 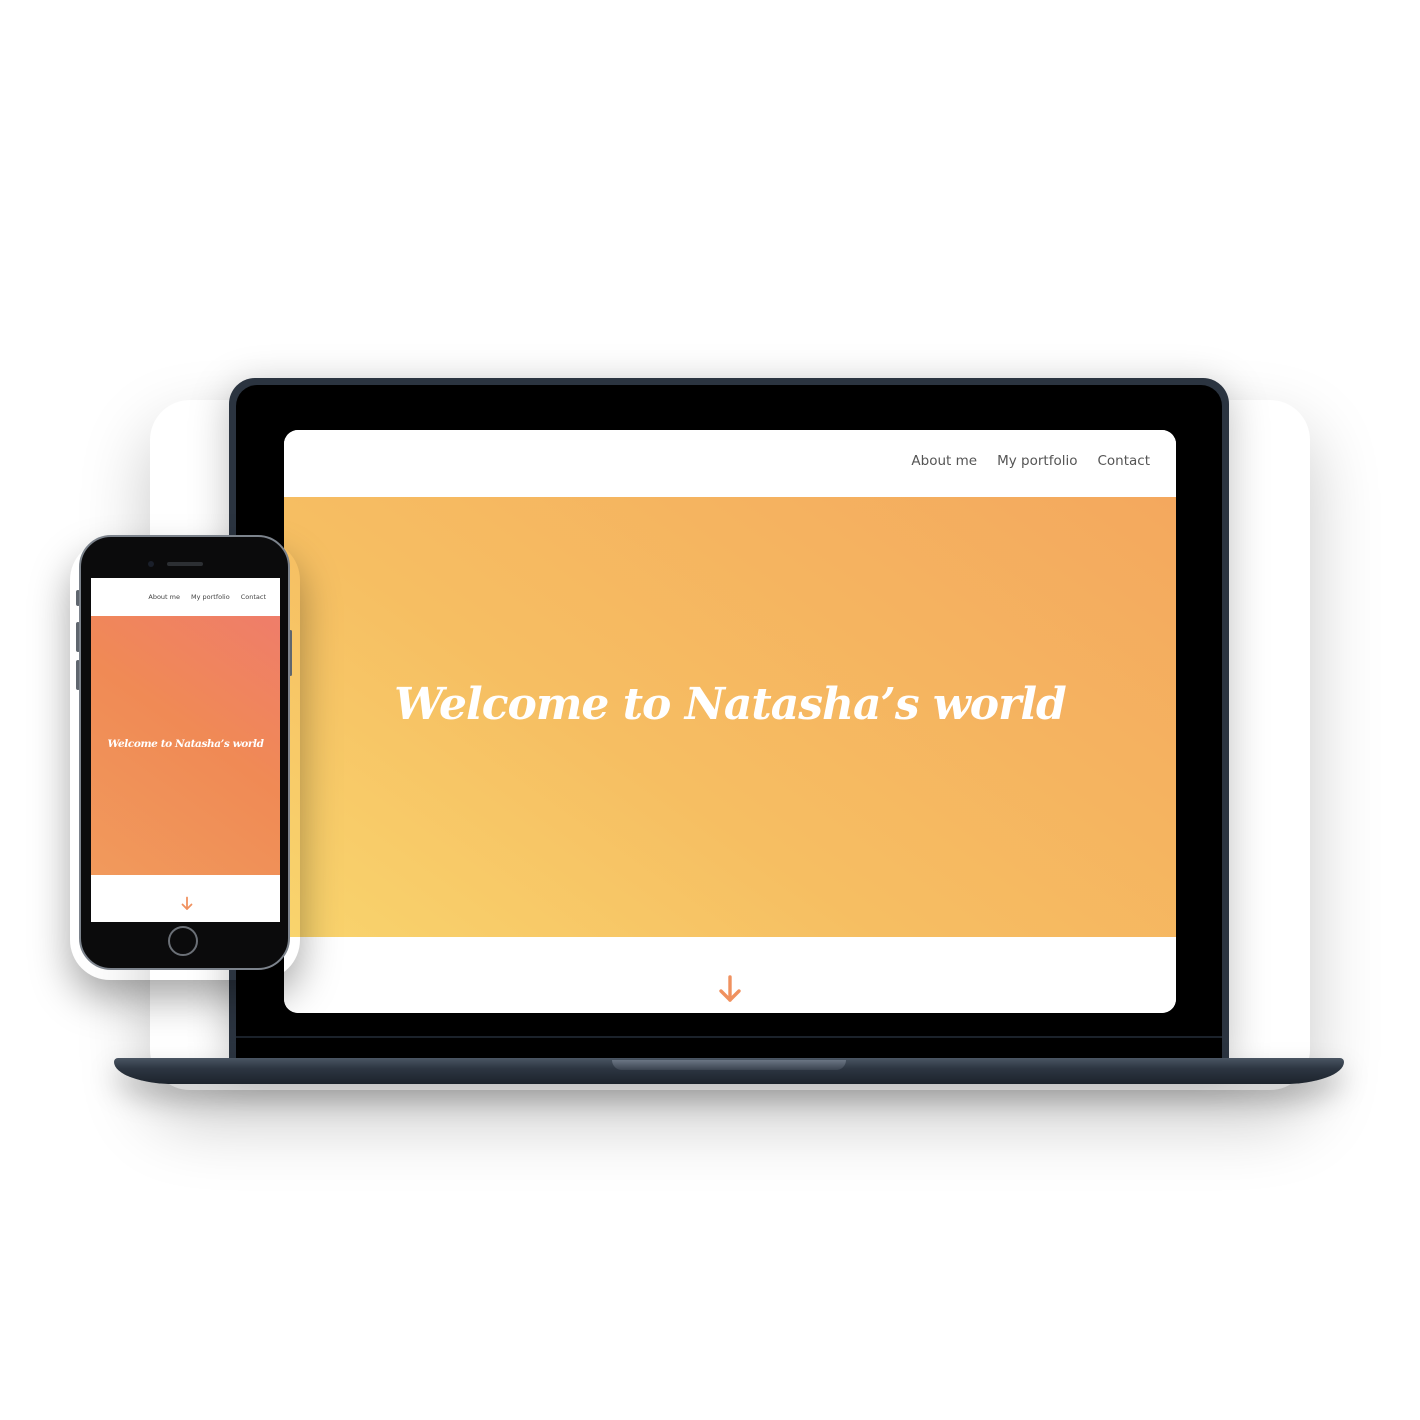 What do you see at coordinates (210, 597) in the screenshot?
I see `mobile-nav-portfolio-link: My portfolio` at bounding box center [210, 597].